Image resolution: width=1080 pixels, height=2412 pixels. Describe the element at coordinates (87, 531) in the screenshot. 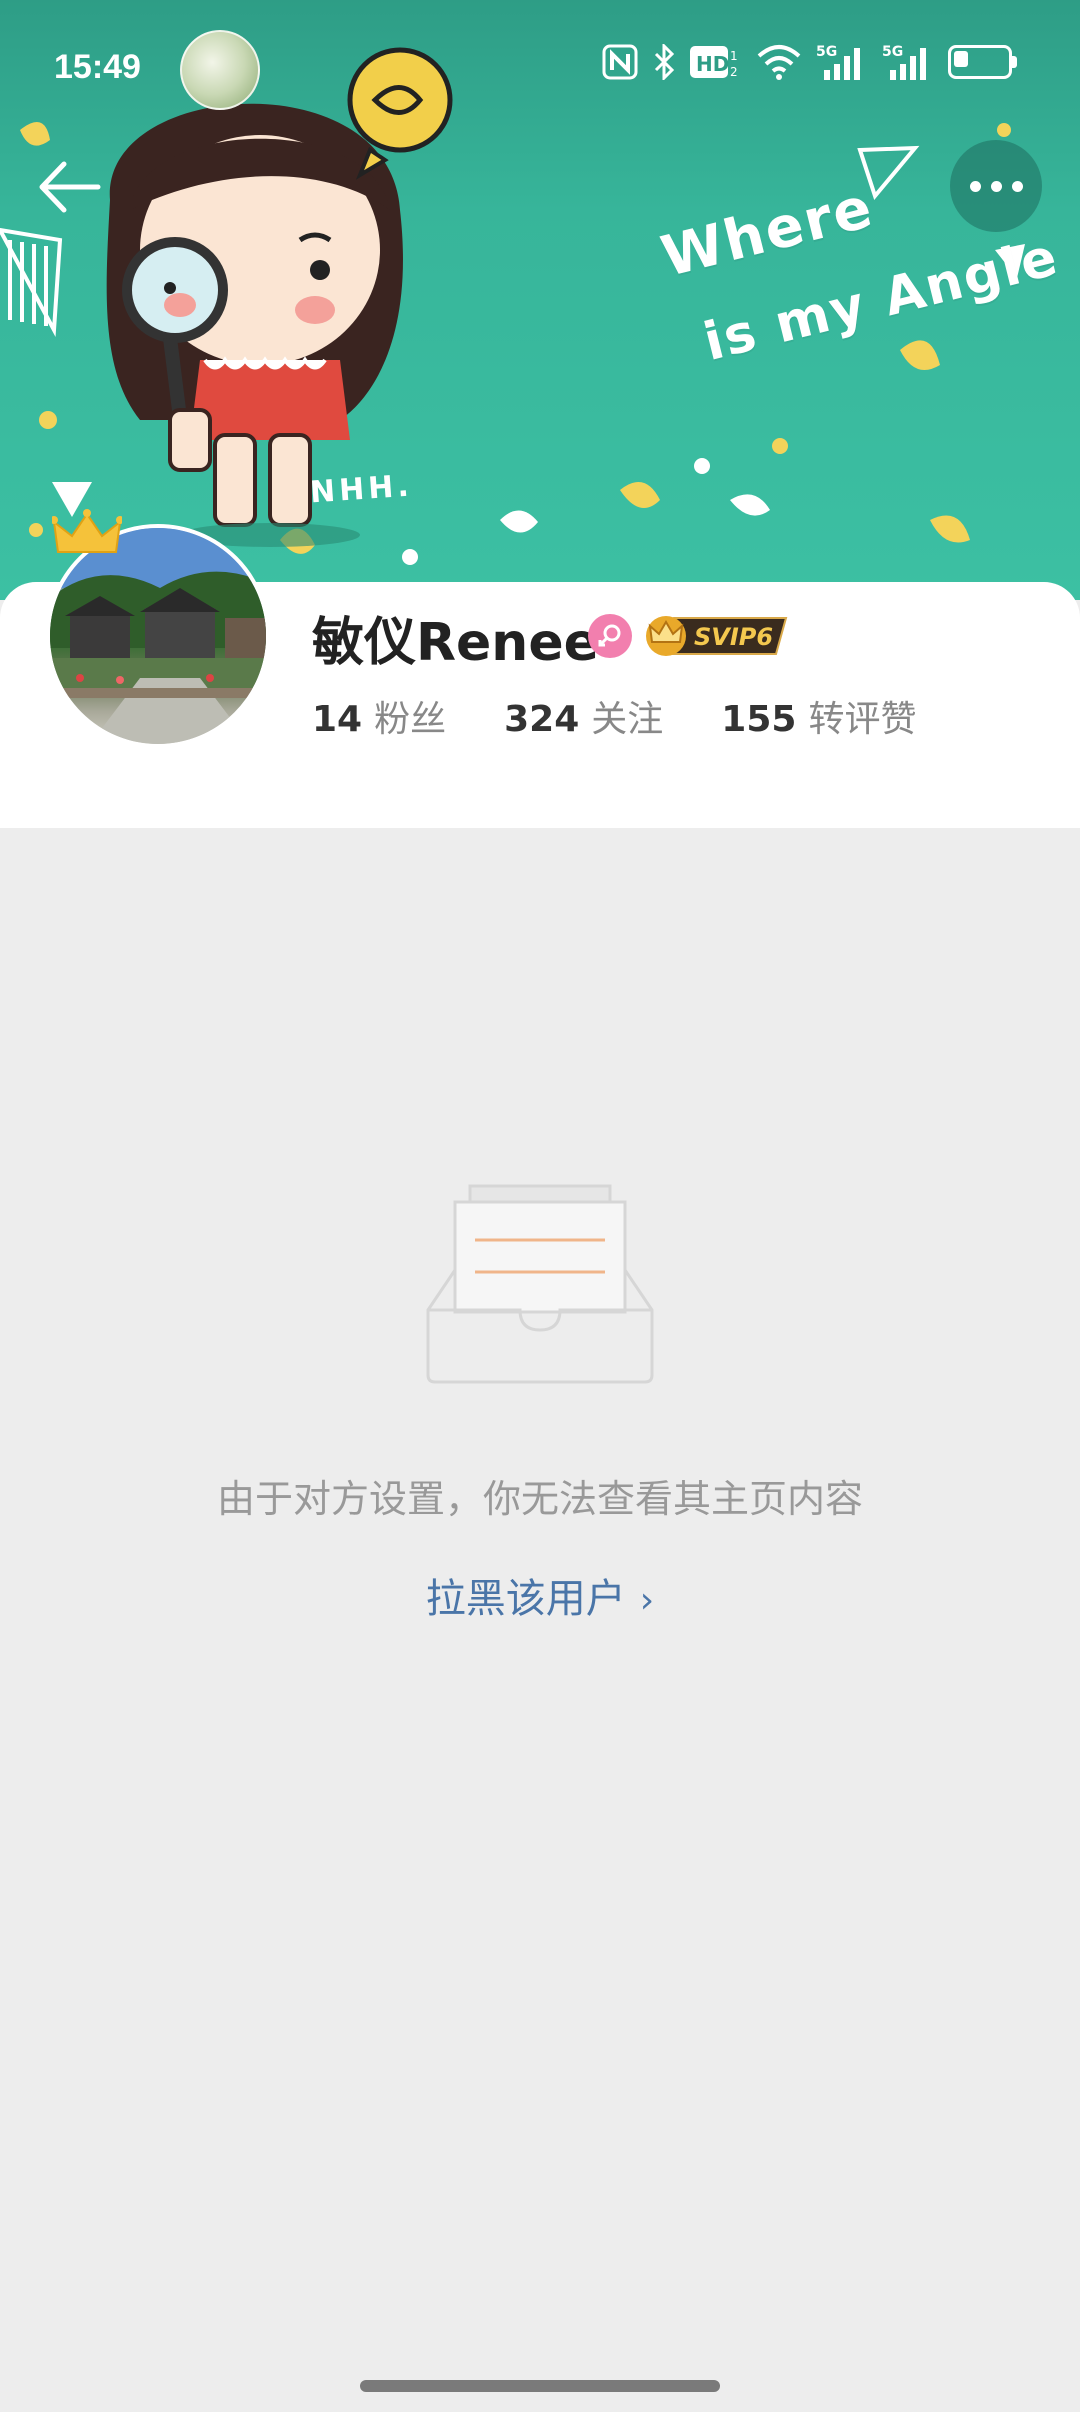

I see `crown-icon` at that location.